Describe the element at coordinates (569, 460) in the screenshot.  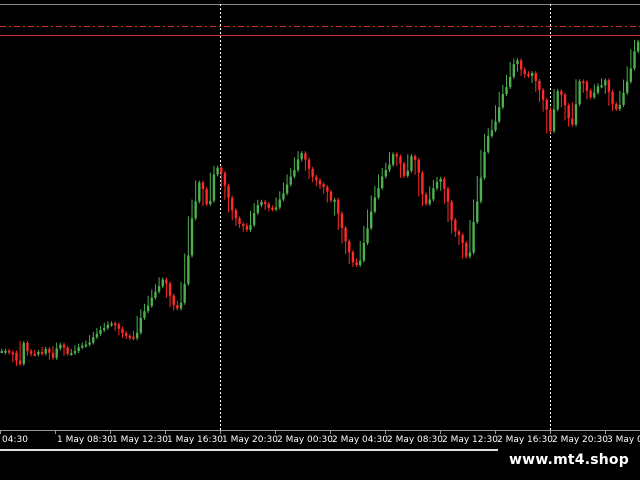
I see `watermark: www.mt4.shop` at that location.